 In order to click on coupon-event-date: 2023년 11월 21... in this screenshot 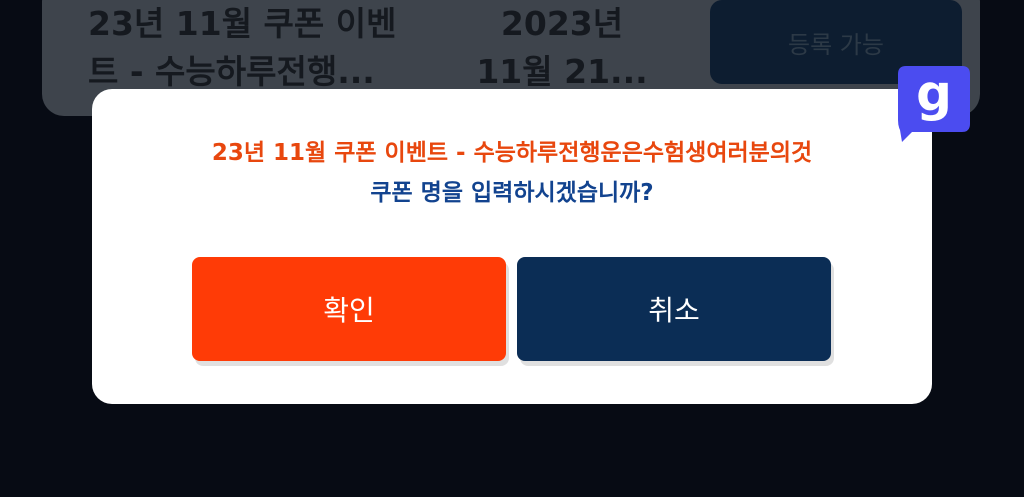, I will do `click(562, 47)`.